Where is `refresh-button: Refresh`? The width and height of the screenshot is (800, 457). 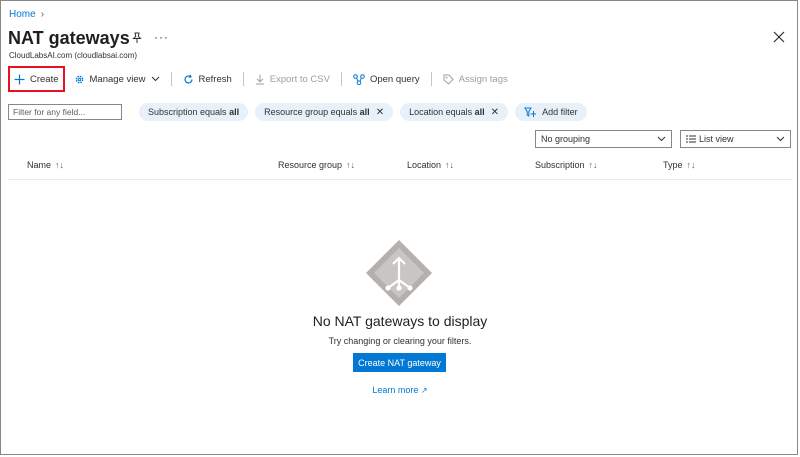 refresh-button: Refresh is located at coordinates (207, 79).